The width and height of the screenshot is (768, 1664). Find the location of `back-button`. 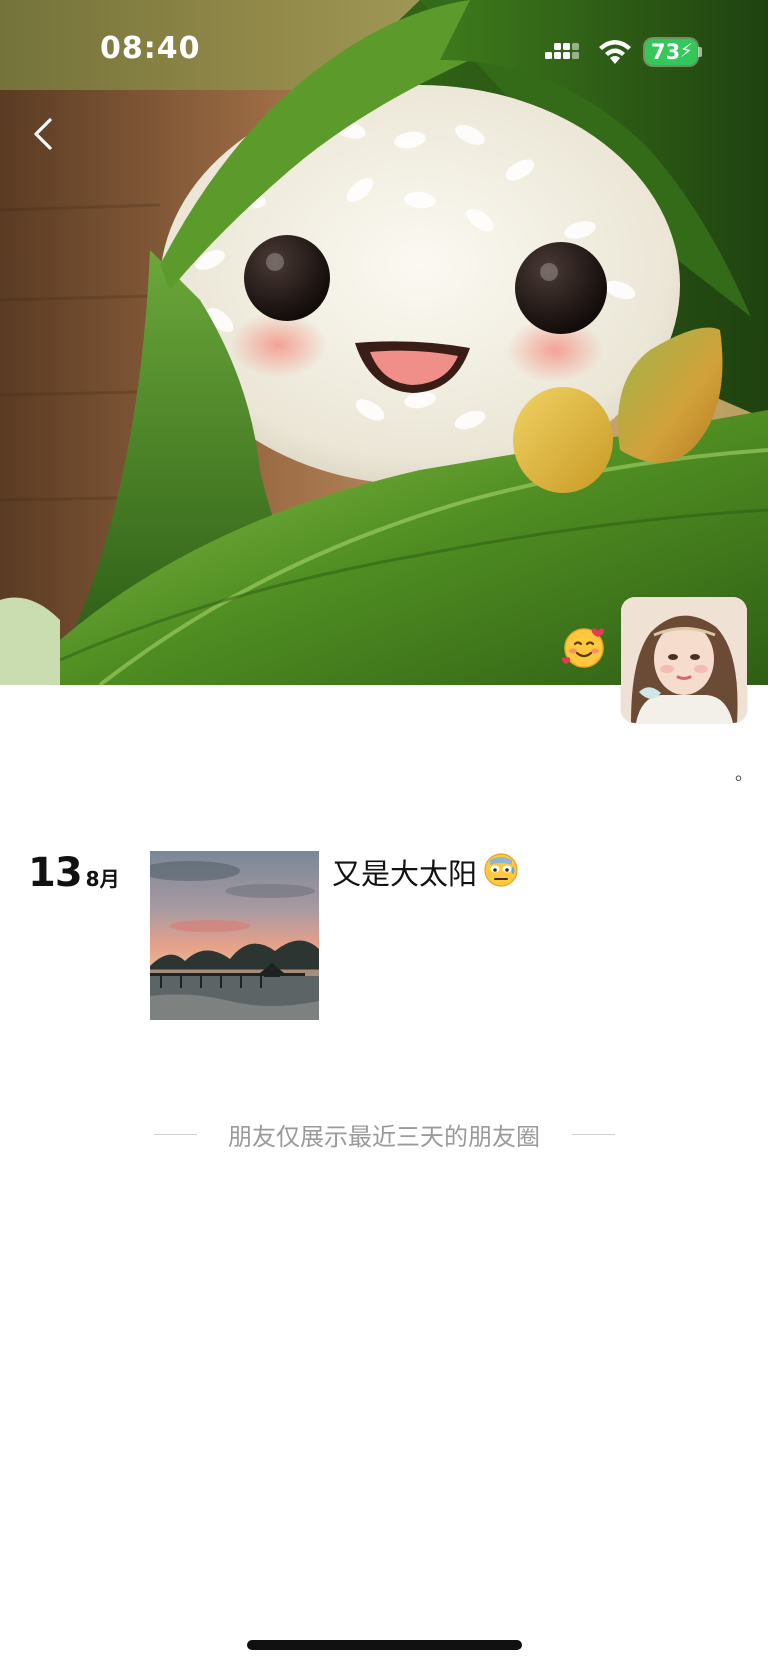

back-button is located at coordinates (44, 134).